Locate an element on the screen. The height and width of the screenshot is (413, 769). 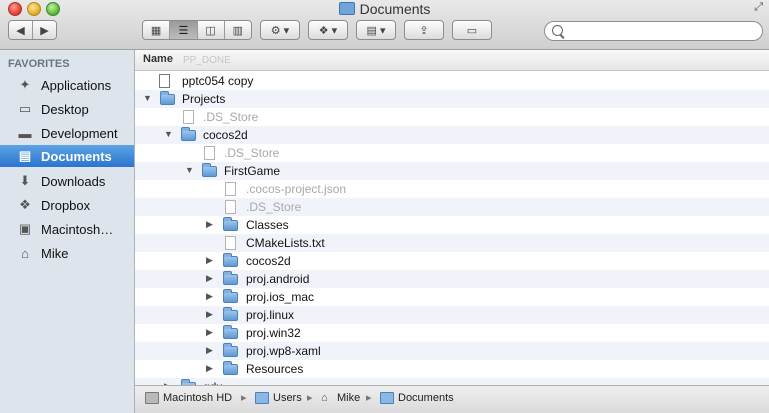
title-bar: Documents ⤢ ◀ ▶ ▦ ☰ ◫ ▥ ⚙ ▾ ❖ ▾ ▤ ▾ ⇪ ▭ is located at coordinates (384, 25).